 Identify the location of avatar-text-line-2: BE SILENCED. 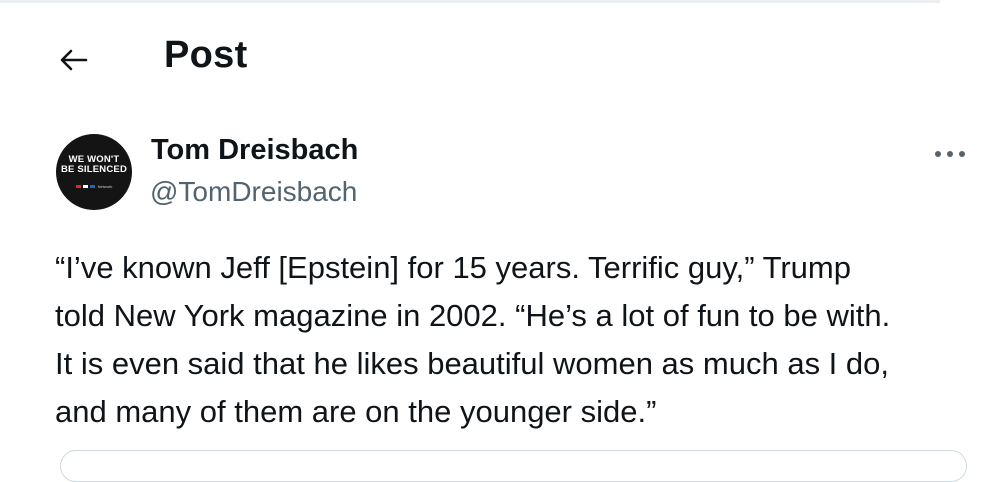
(94, 169).